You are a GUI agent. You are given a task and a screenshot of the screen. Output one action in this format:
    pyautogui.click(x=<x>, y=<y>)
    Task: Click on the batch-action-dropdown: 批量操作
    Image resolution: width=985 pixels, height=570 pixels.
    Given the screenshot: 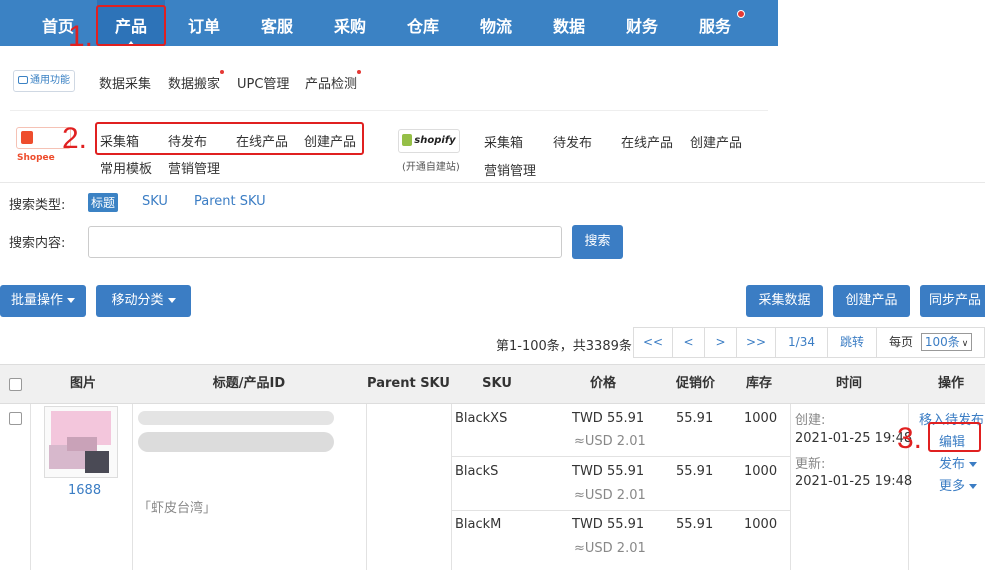 What is the action you would take?
    pyautogui.click(x=43, y=301)
    